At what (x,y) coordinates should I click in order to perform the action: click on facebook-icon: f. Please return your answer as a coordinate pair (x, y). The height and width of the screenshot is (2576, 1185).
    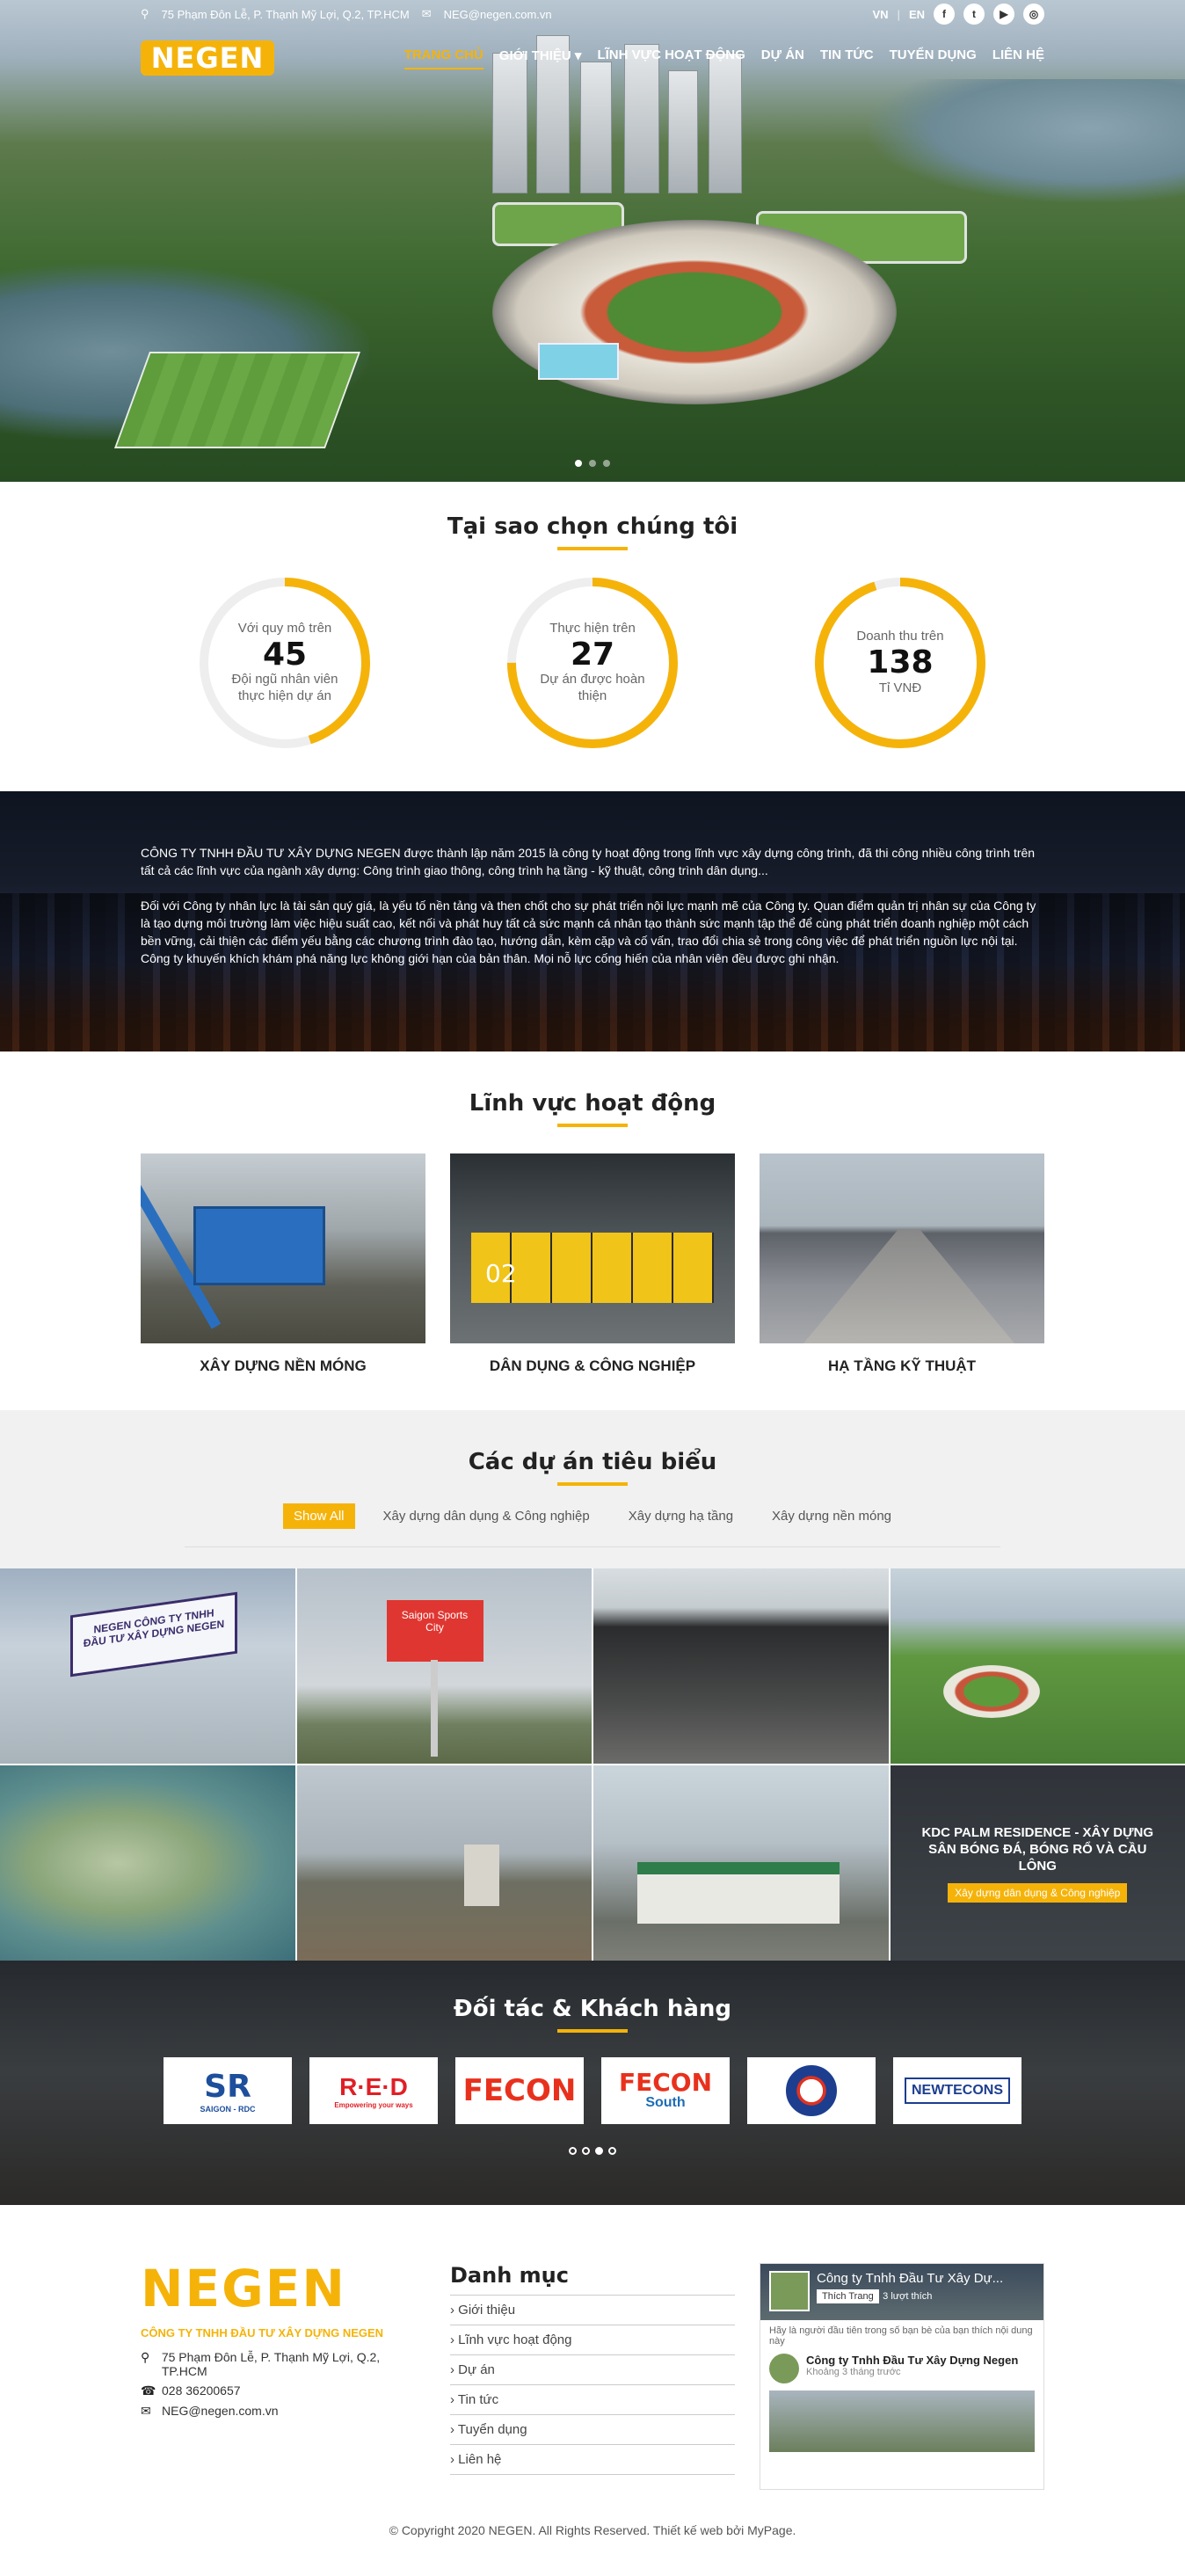
    Looking at the image, I should click on (944, 14).